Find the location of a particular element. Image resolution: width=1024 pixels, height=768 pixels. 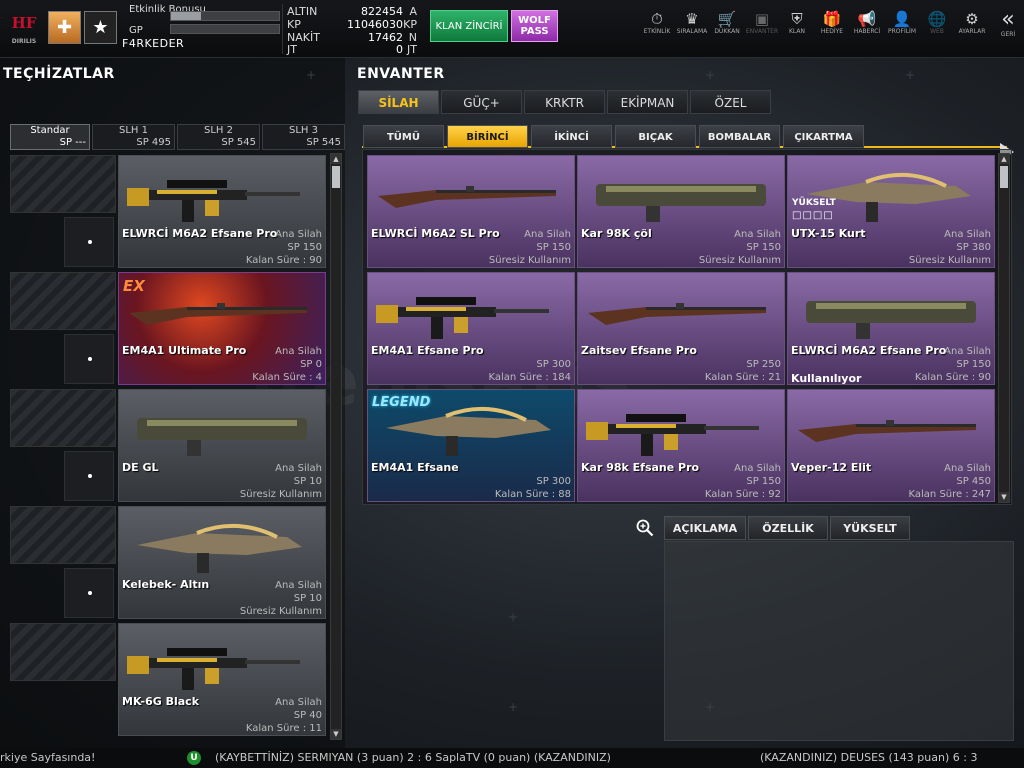

nav-ayarlar: ⚙ AYARLAR is located at coordinates (972, 22).